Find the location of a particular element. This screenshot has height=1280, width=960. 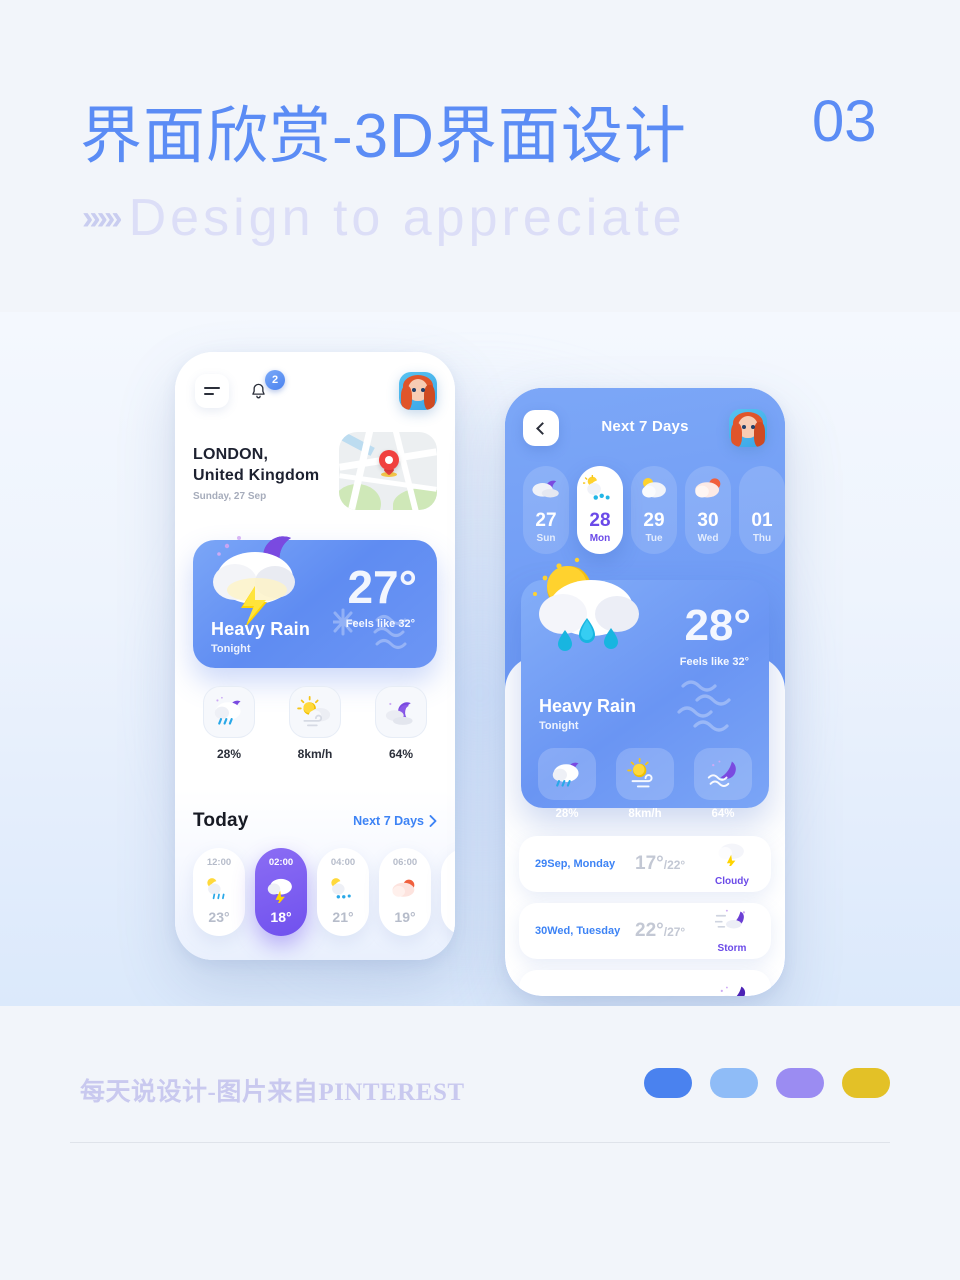

hour-card: 12:00 23° is located at coordinates (219, 892).